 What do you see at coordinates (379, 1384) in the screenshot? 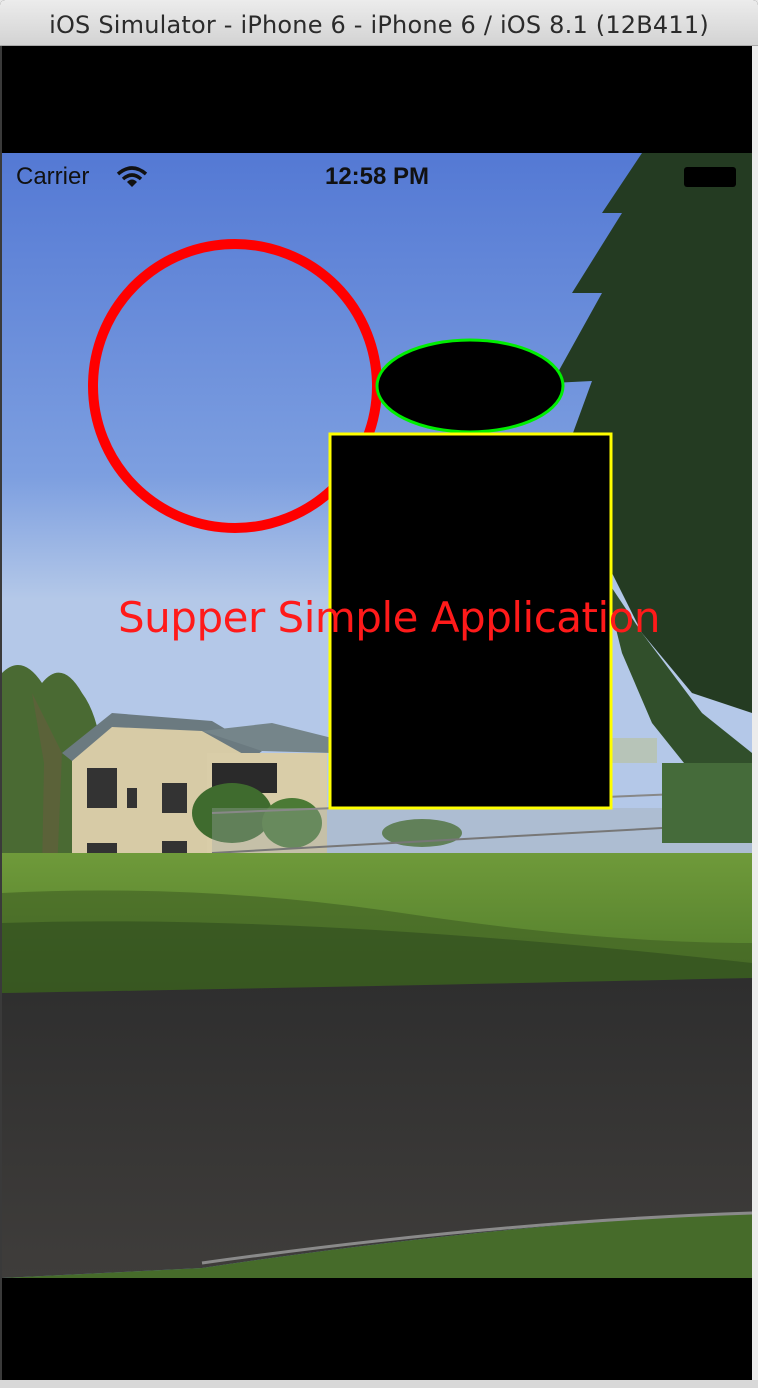
I see `window-bottom-edge` at bounding box center [379, 1384].